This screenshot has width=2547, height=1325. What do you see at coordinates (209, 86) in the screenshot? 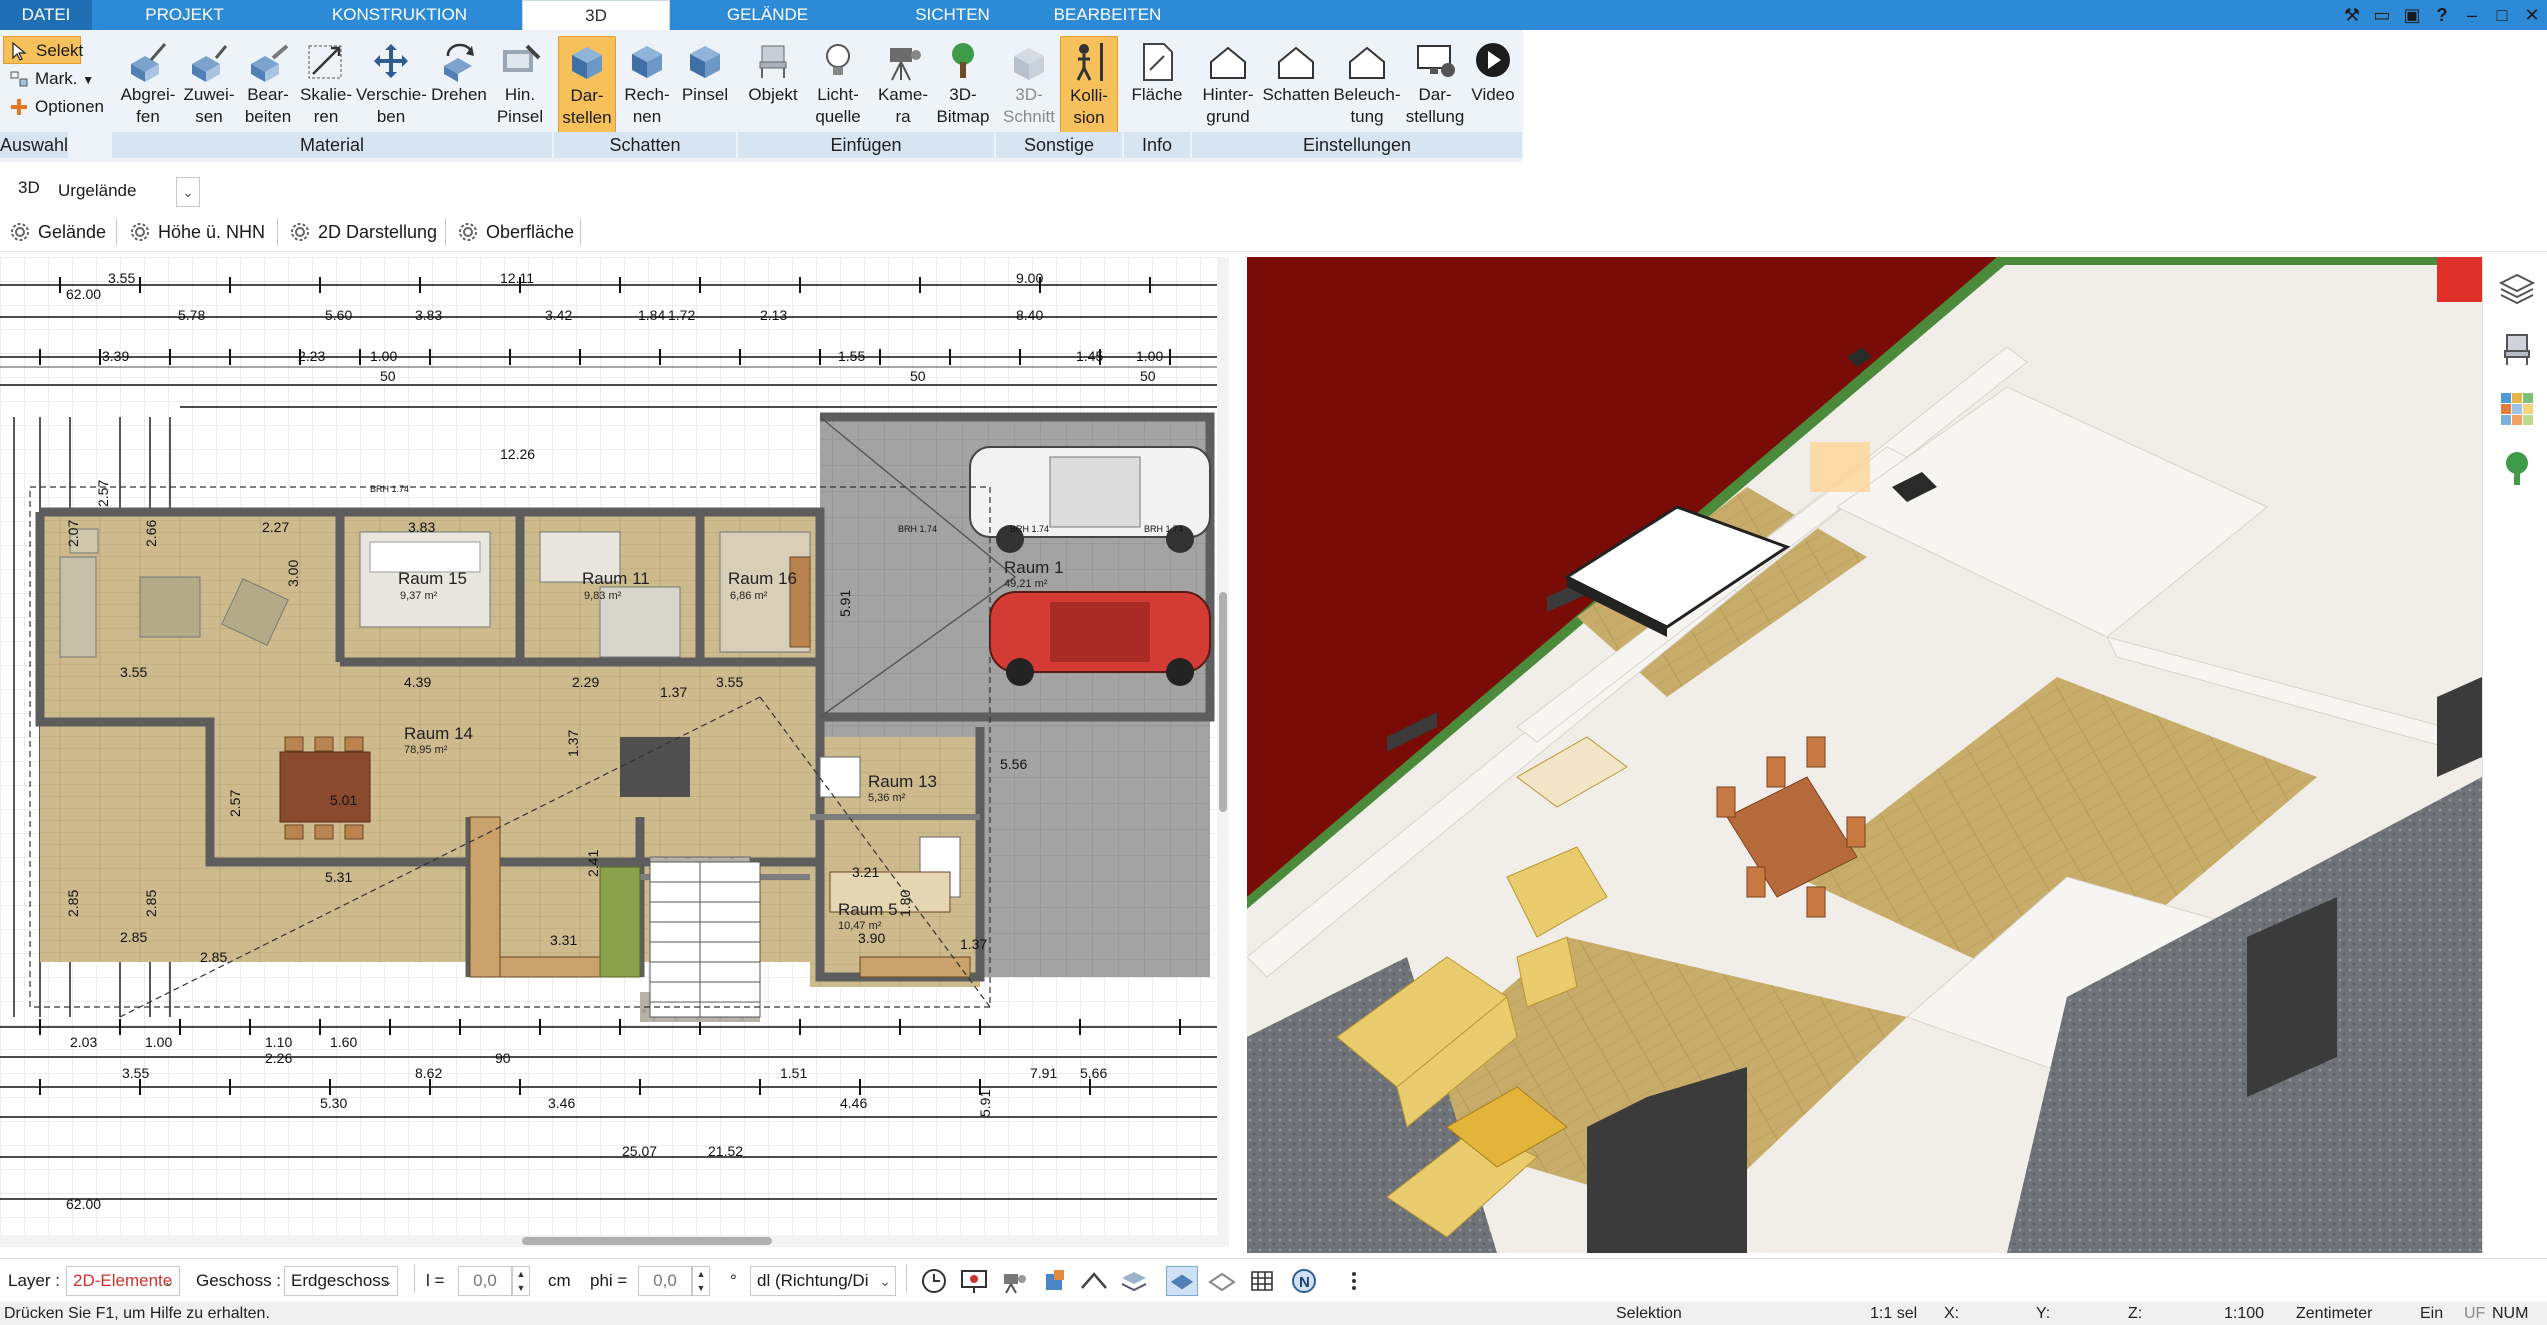
I see `zuweisen-button: Zuwei- sen` at bounding box center [209, 86].